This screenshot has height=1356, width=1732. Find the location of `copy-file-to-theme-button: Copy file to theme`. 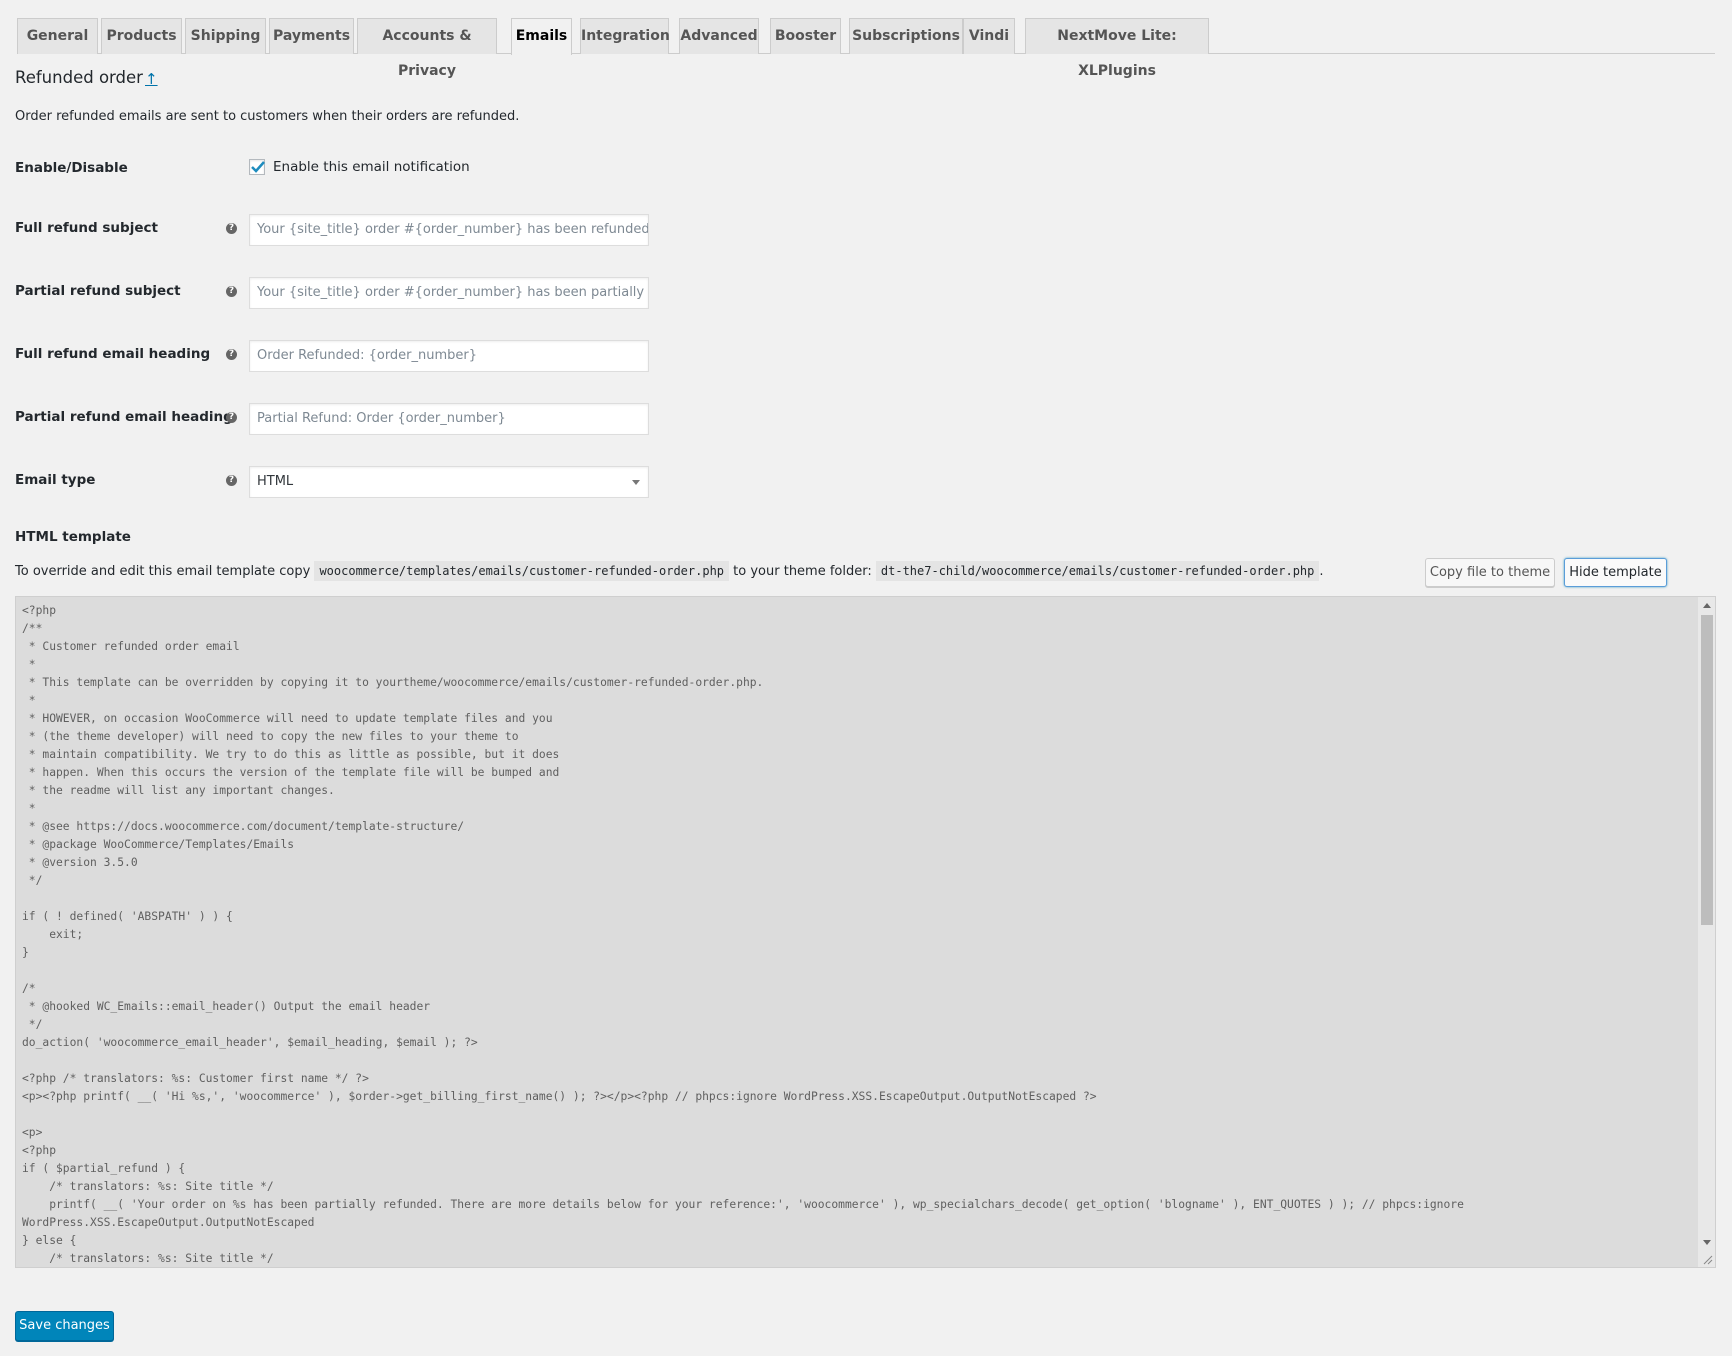

copy-file-to-theme-button: Copy file to theme is located at coordinates (1490, 572).